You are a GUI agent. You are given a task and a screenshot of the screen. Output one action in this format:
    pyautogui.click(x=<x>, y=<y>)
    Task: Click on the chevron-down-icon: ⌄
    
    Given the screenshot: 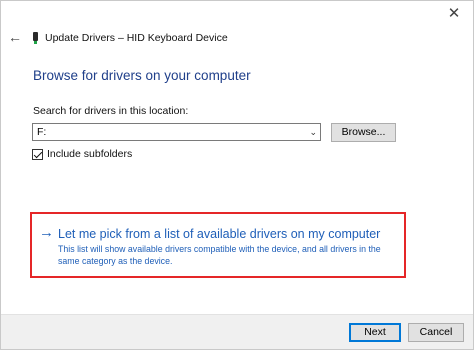 What is the action you would take?
    pyautogui.click(x=313, y=132)
    